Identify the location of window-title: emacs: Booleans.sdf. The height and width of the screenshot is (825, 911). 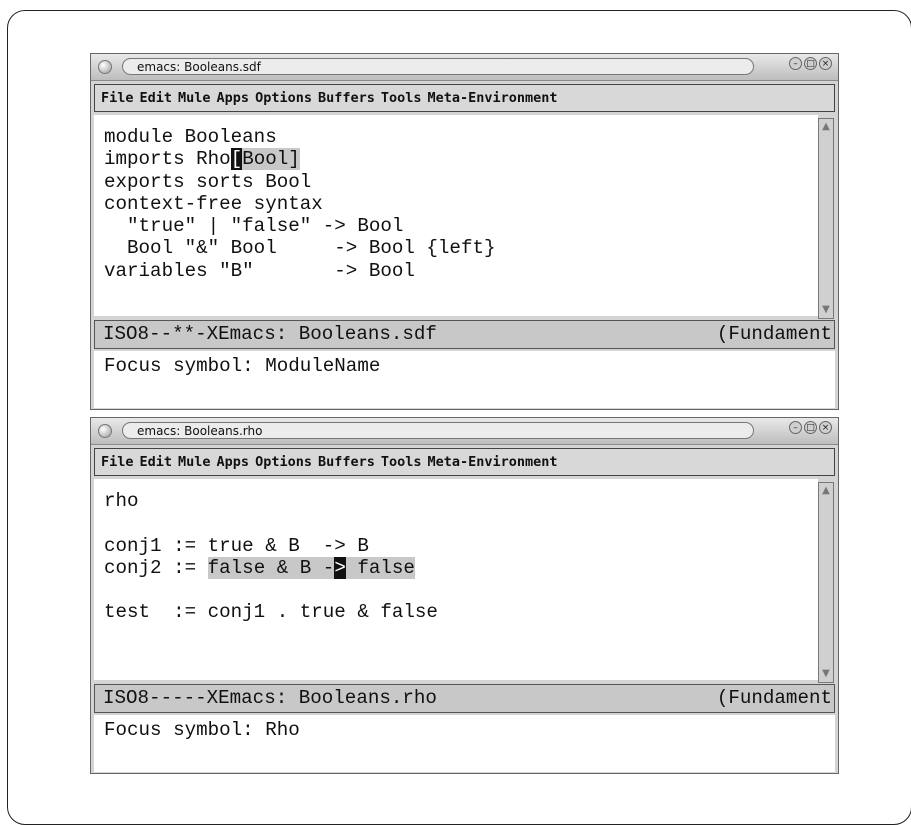
(199, 67).